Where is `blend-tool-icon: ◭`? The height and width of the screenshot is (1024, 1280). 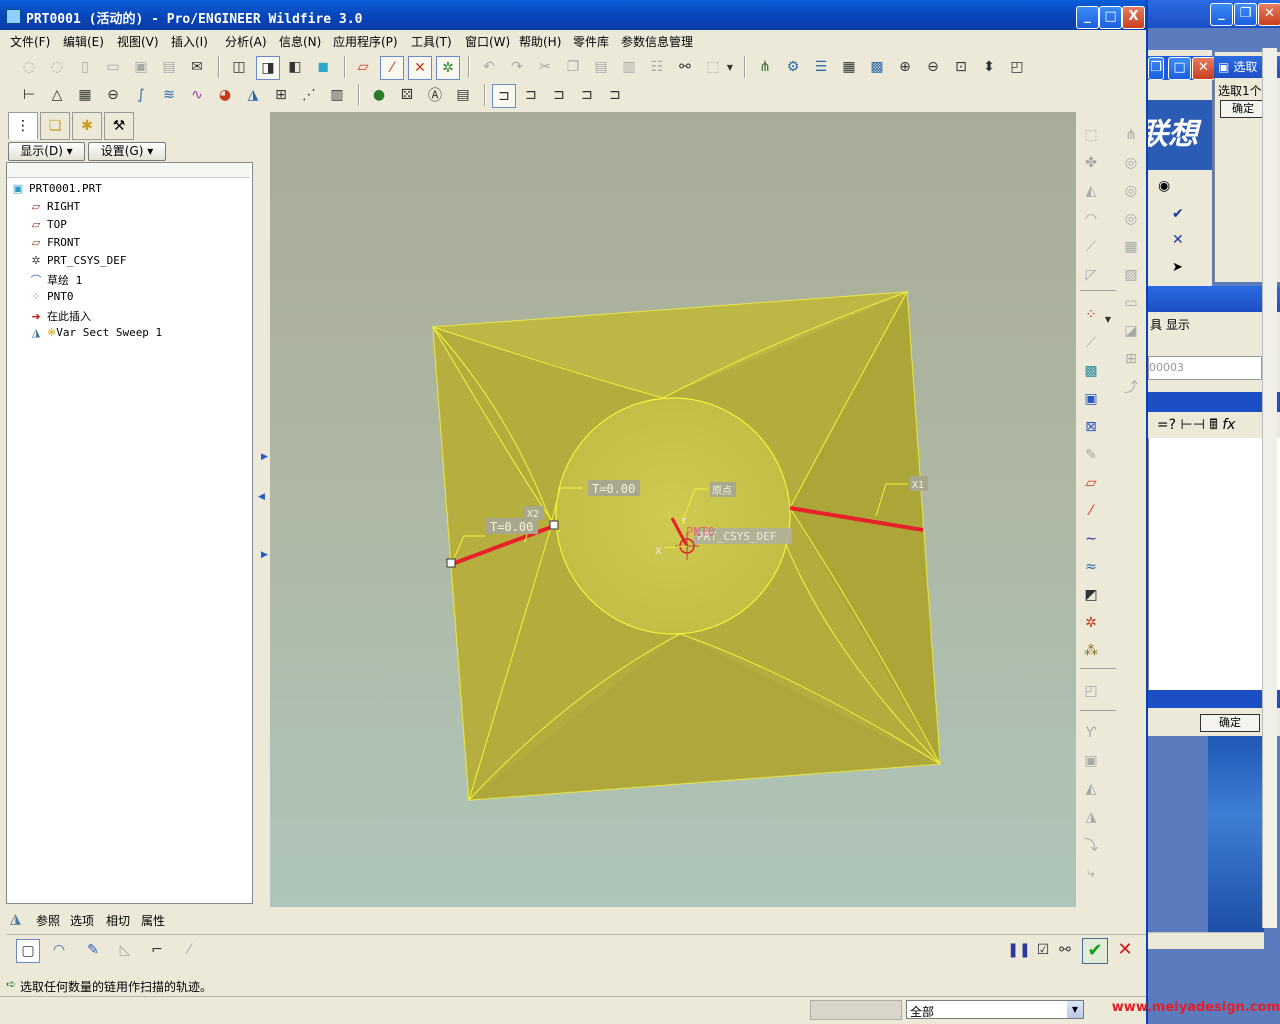
blend-tool-icon: ◭ is located at coordinates (1091, 789).